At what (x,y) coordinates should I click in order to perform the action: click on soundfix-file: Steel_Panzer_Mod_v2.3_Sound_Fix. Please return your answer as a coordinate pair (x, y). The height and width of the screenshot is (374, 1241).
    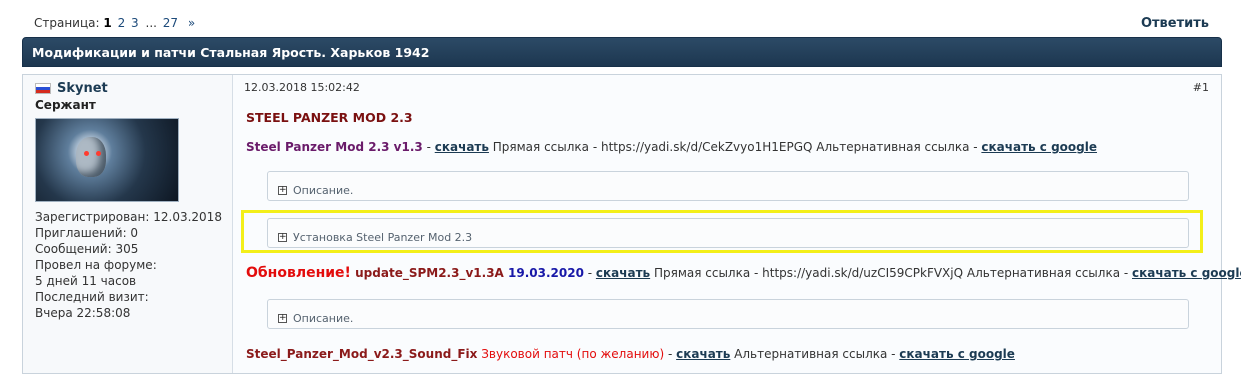
    Looking at the image, I should click on (362, 354).